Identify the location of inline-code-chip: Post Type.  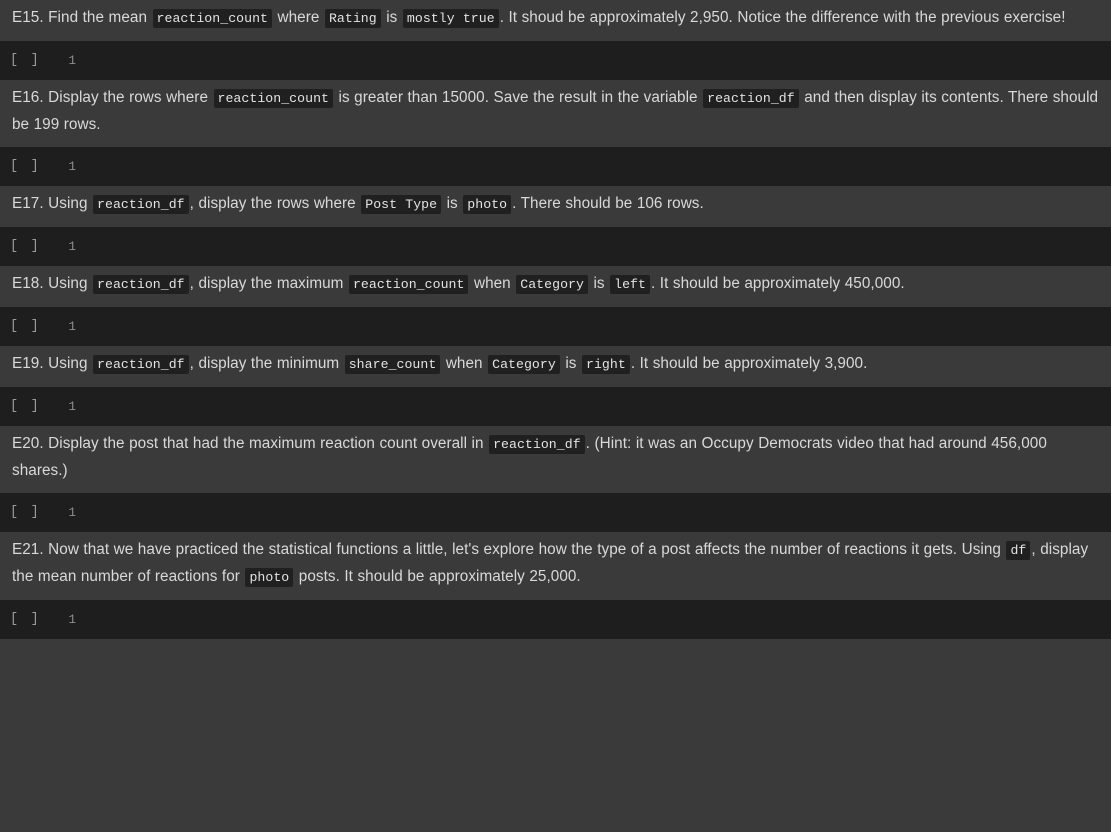
(401, 204).